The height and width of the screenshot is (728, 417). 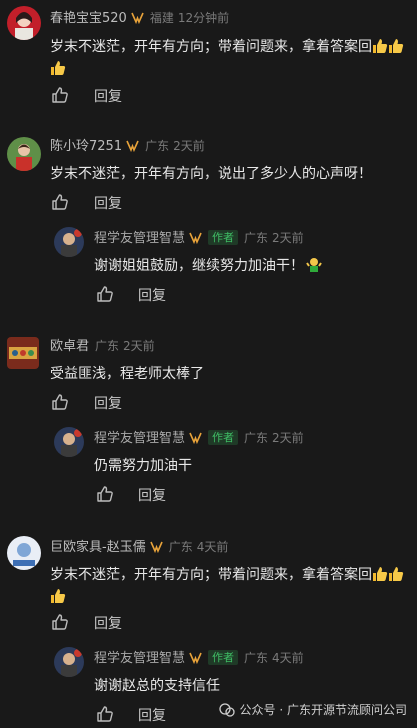 I want to click on reply-text: 谢谢姐姐鼓励，继续努力加油干！, so click(x=208, y=266).